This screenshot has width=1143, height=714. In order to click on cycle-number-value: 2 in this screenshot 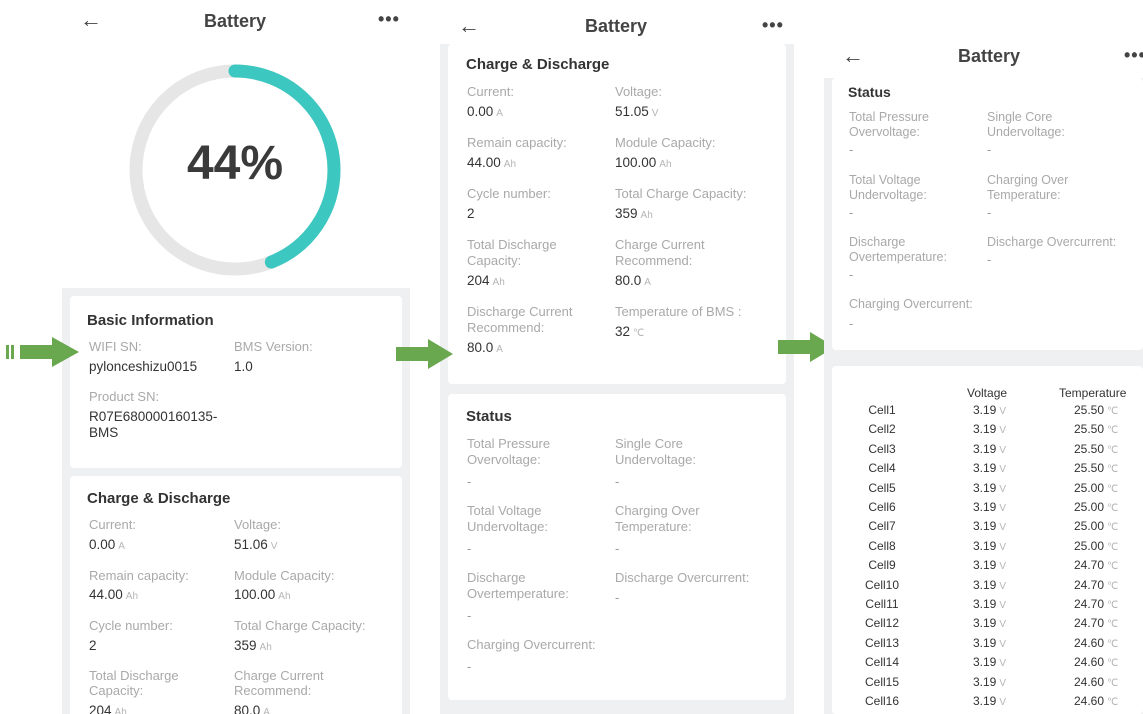, I will do `click(93, 645)`.